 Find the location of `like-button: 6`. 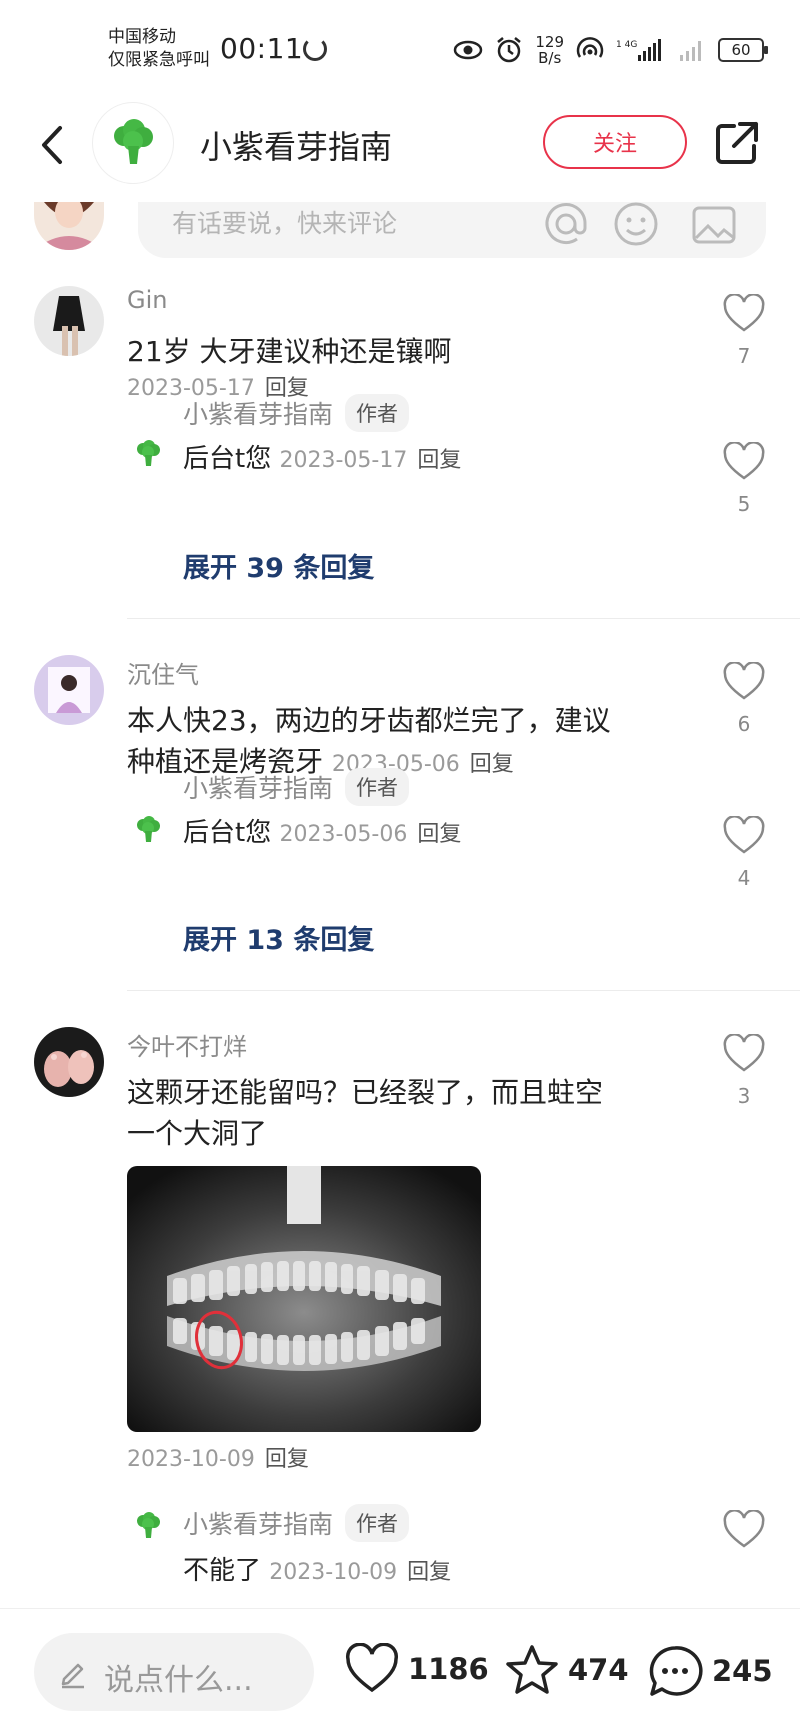

like-button: 6 is located at coordinates (744, 698).